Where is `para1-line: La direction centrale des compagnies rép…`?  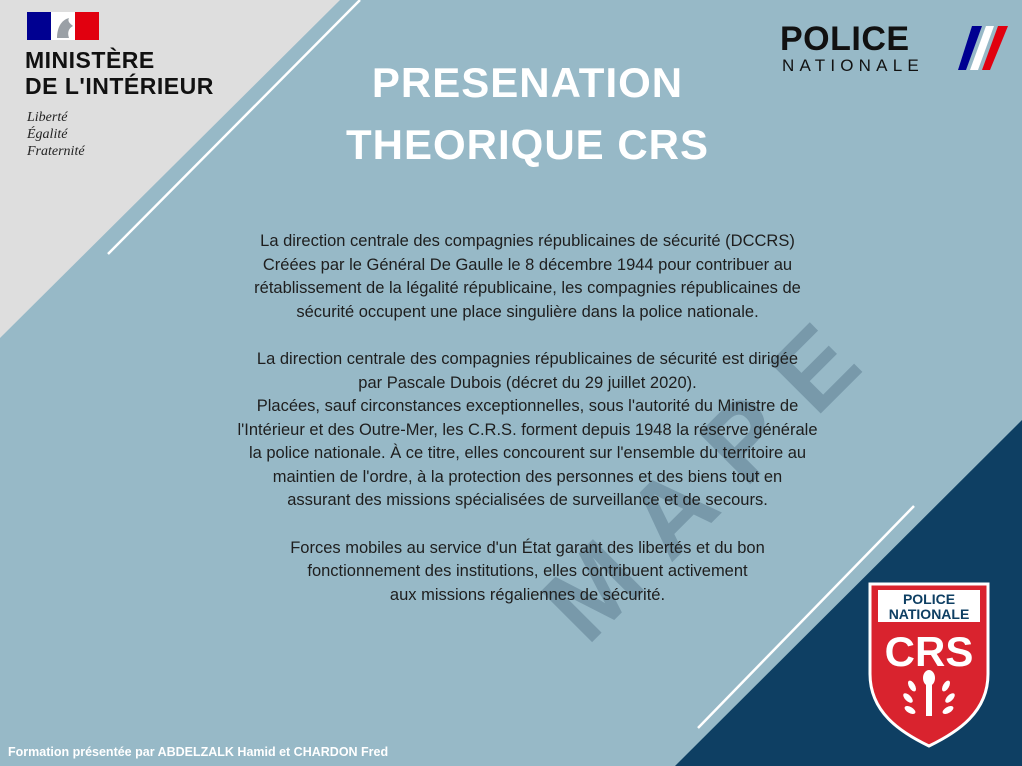 para1-line: La direction centrale des compagnies rép… is located at coordinates (527, 241).